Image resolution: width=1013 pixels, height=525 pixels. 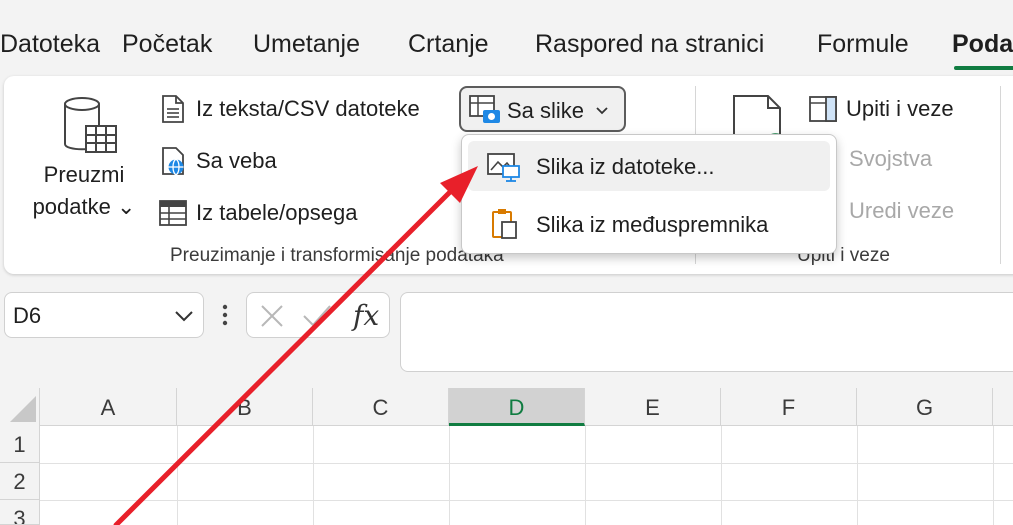 What do you see at coordinates (706, 332) in the screenshot?
I see `formula-input` at bounding box center [706, 332].